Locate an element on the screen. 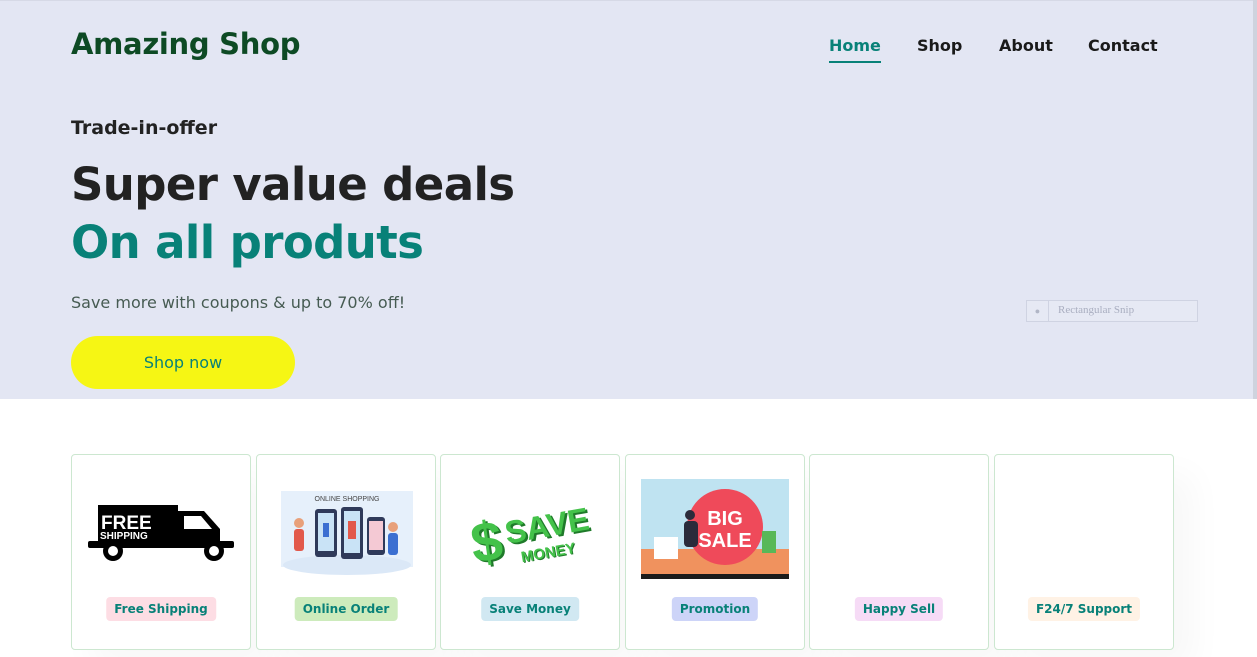  page-scrollbar is located at coordinates (1255, 199).